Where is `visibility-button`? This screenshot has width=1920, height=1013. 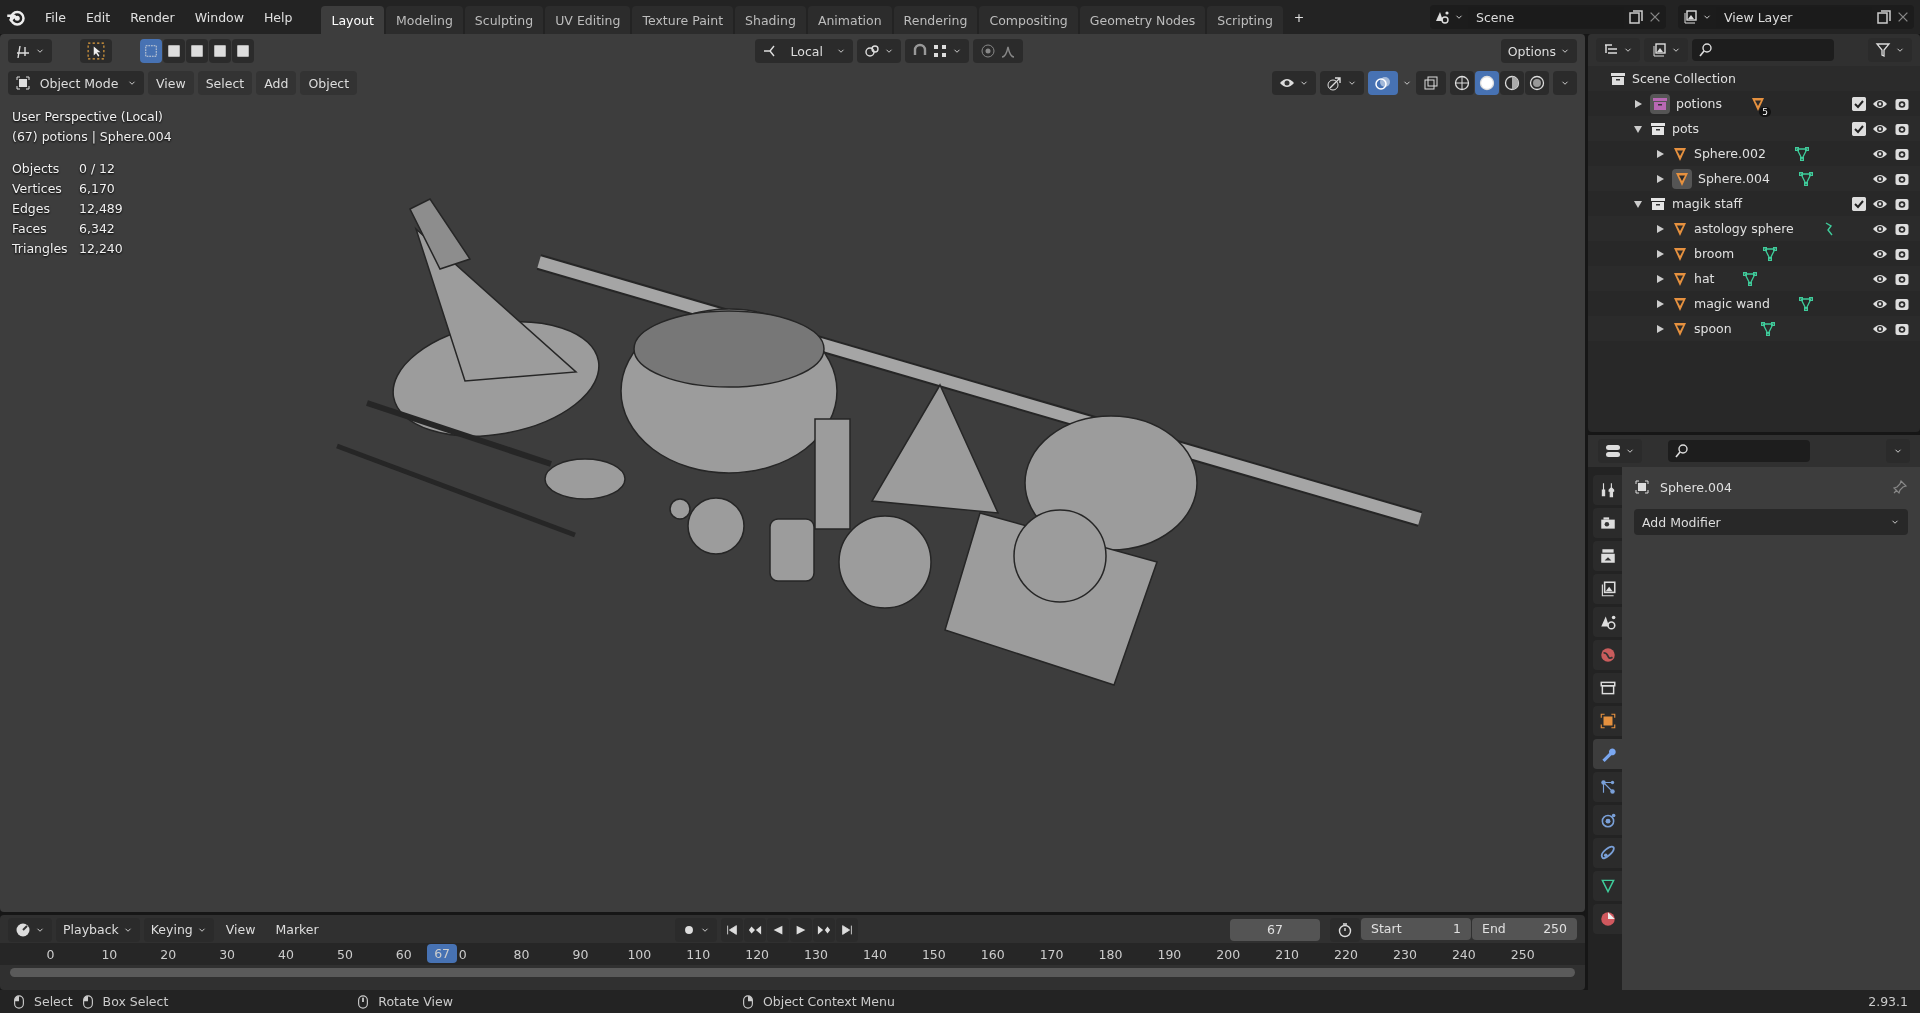 visibility-button is located at coordinates (1294, 83).